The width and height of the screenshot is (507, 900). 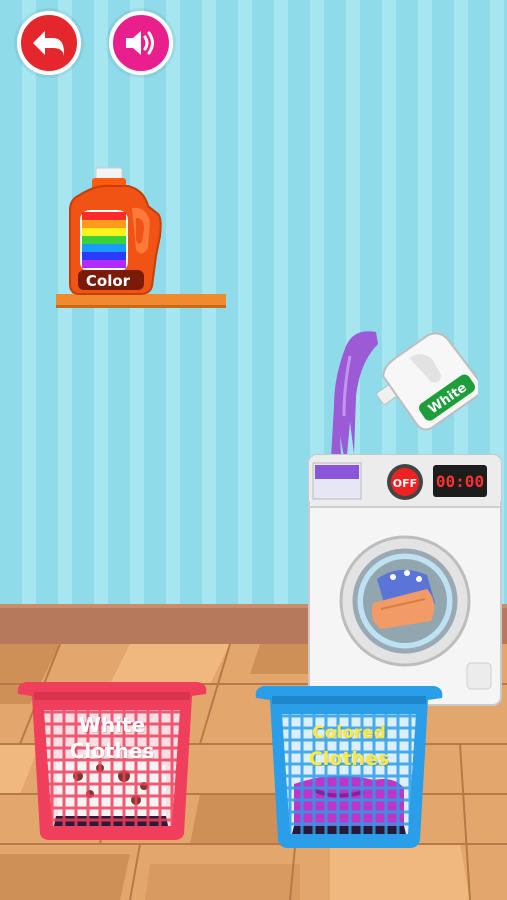 What do you see at coordinates (349, 746) in the screenshot?
I see `colored-basket-label: Colored Clothes` at bounding box center [349, 746].